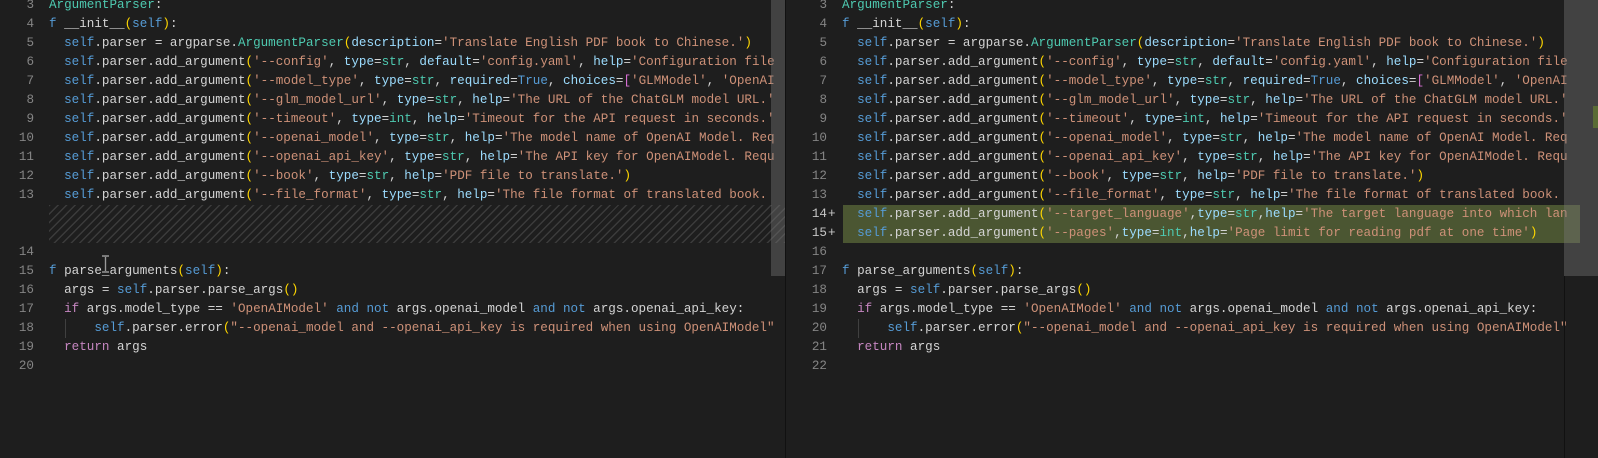 Image resolution: width=1598 pixels, height=458 pixels. I want to click on code-line: 14, so click(392, 252).